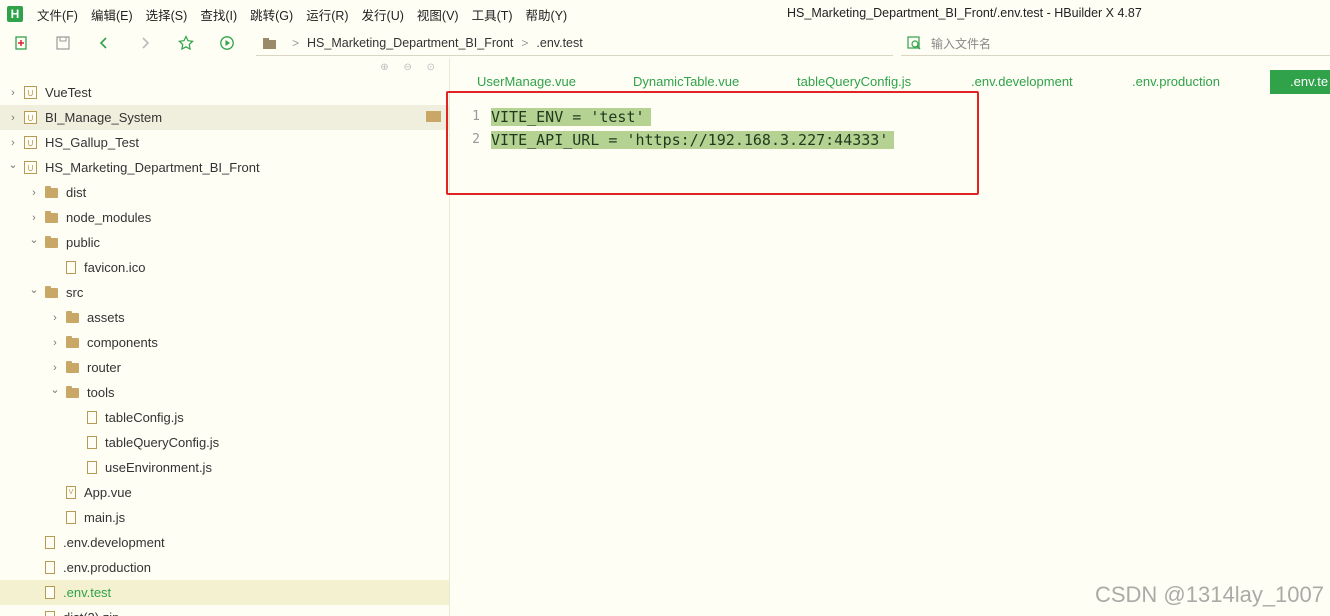  I want to click on menu-help: 帮助(Y), so click(547, 14).